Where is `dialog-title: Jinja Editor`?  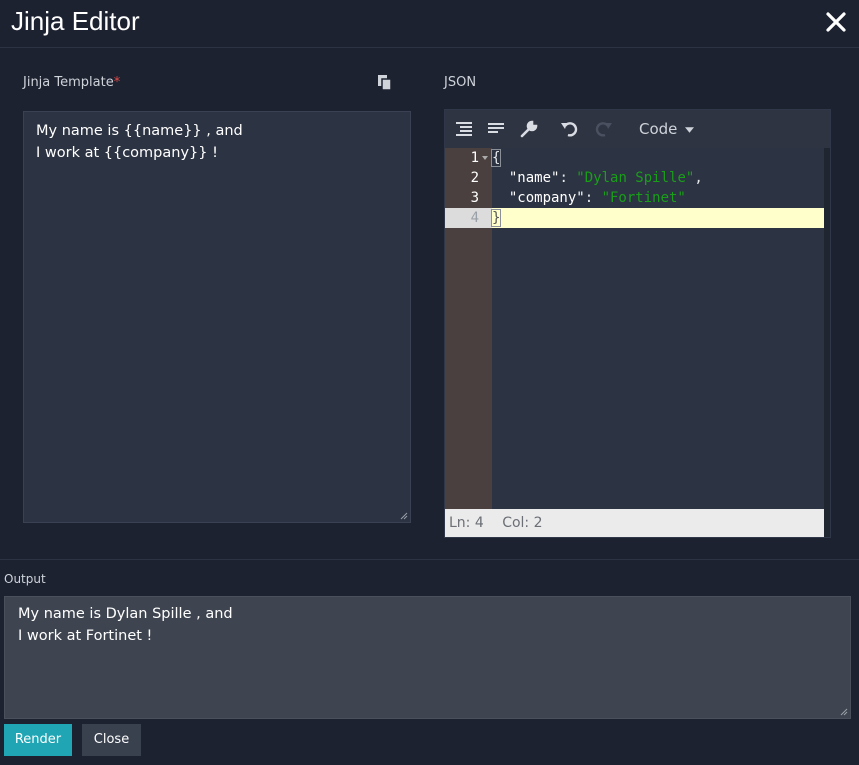
dialog-title: Jinja Editor is located at coordinates (75, 21).